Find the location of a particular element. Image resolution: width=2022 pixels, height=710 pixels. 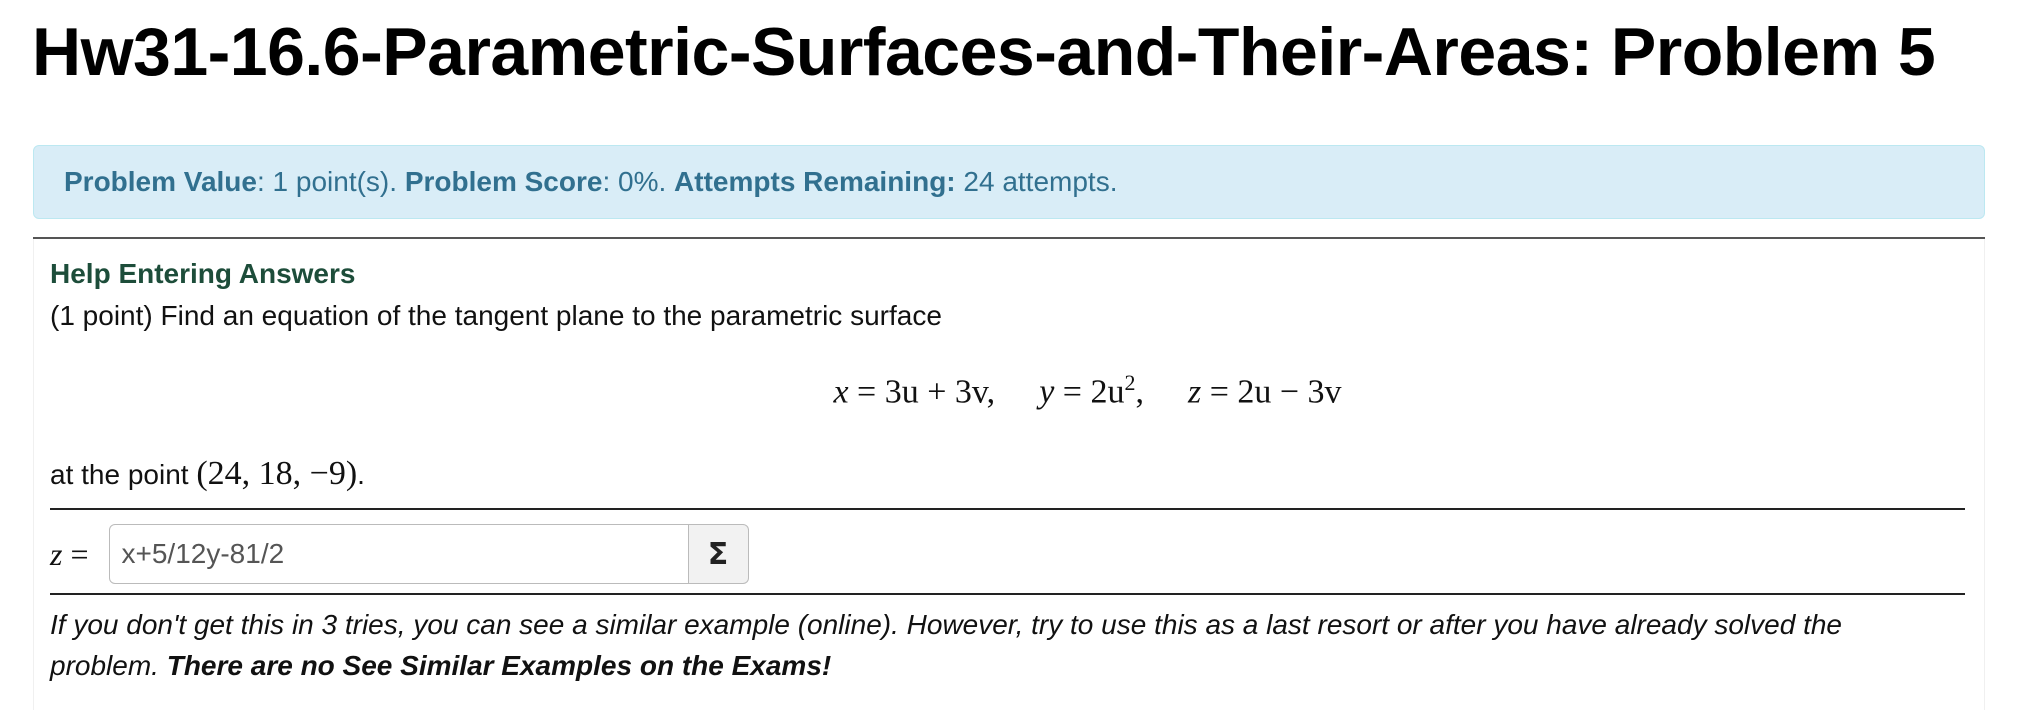

answer-input is located at coordinates (398, 554).